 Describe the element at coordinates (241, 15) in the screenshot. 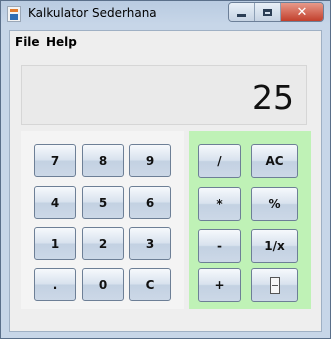

I see `minimize-icon` at that location.